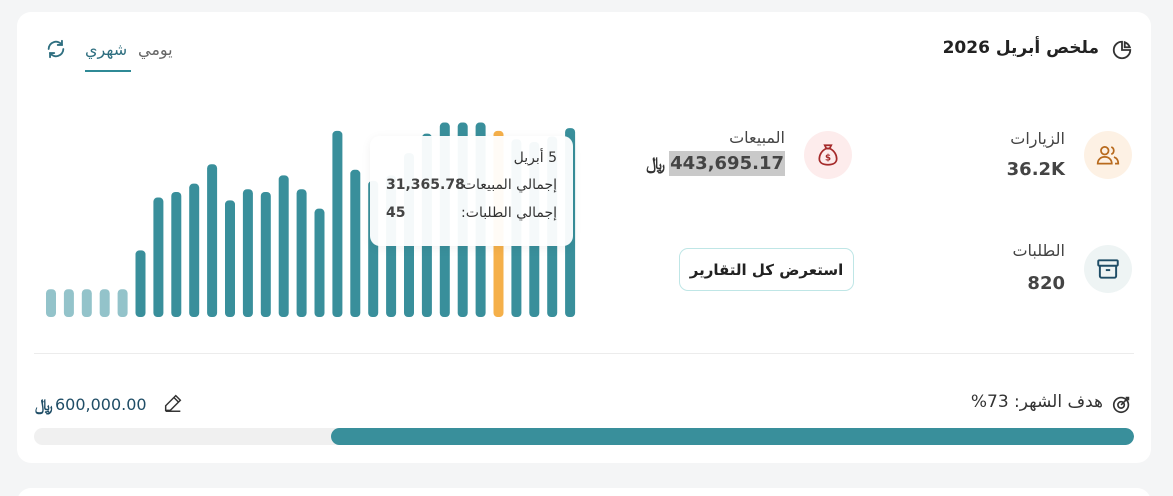 This screenshot has height=496, width=1173. What do you see at coordinates (173, 403) in the screenshot?
I see `edit-icon` at bounding box center [173, 403].